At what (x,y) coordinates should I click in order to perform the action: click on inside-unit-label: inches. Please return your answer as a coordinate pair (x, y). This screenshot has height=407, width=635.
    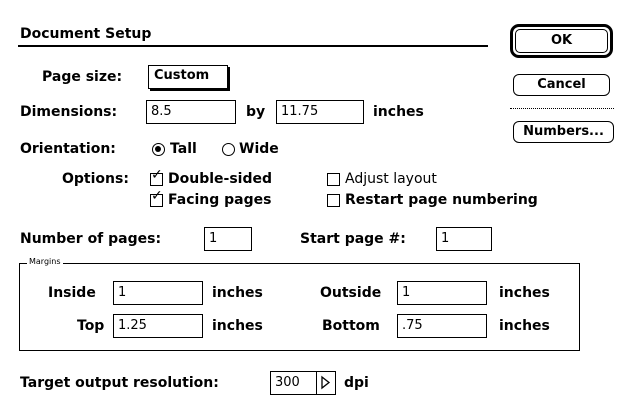
    Looking at the image, I should click on (237, 293).